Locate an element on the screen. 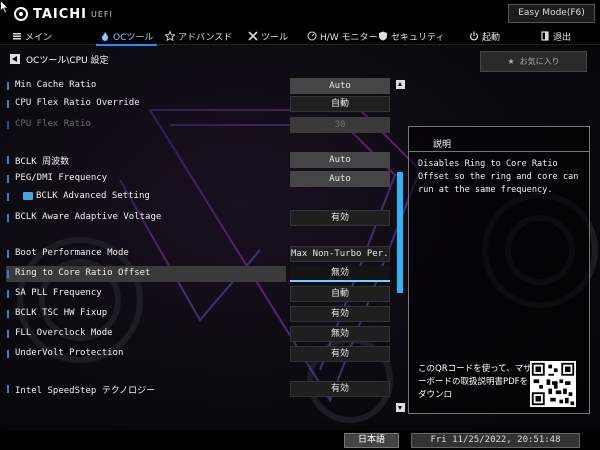 This screenshot has width=600, height=450. logo-subtext: UEFI is located at coordinates (102, 14).